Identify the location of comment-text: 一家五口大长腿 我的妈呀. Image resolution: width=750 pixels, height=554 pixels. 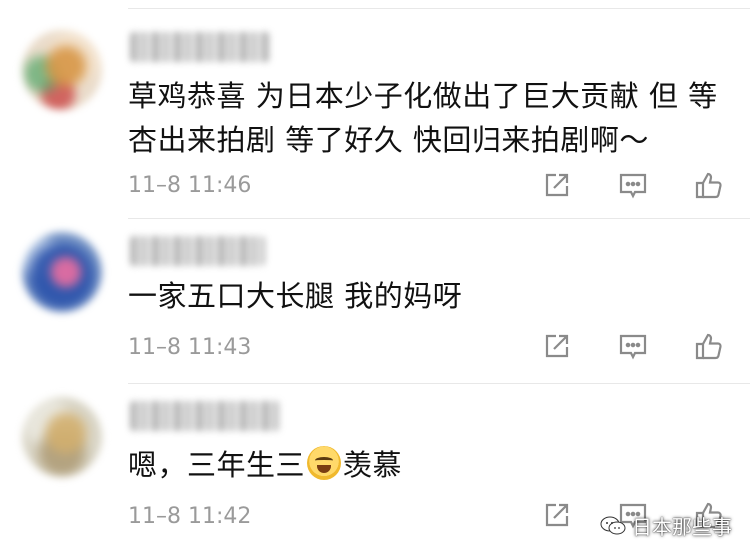
(430, 296).